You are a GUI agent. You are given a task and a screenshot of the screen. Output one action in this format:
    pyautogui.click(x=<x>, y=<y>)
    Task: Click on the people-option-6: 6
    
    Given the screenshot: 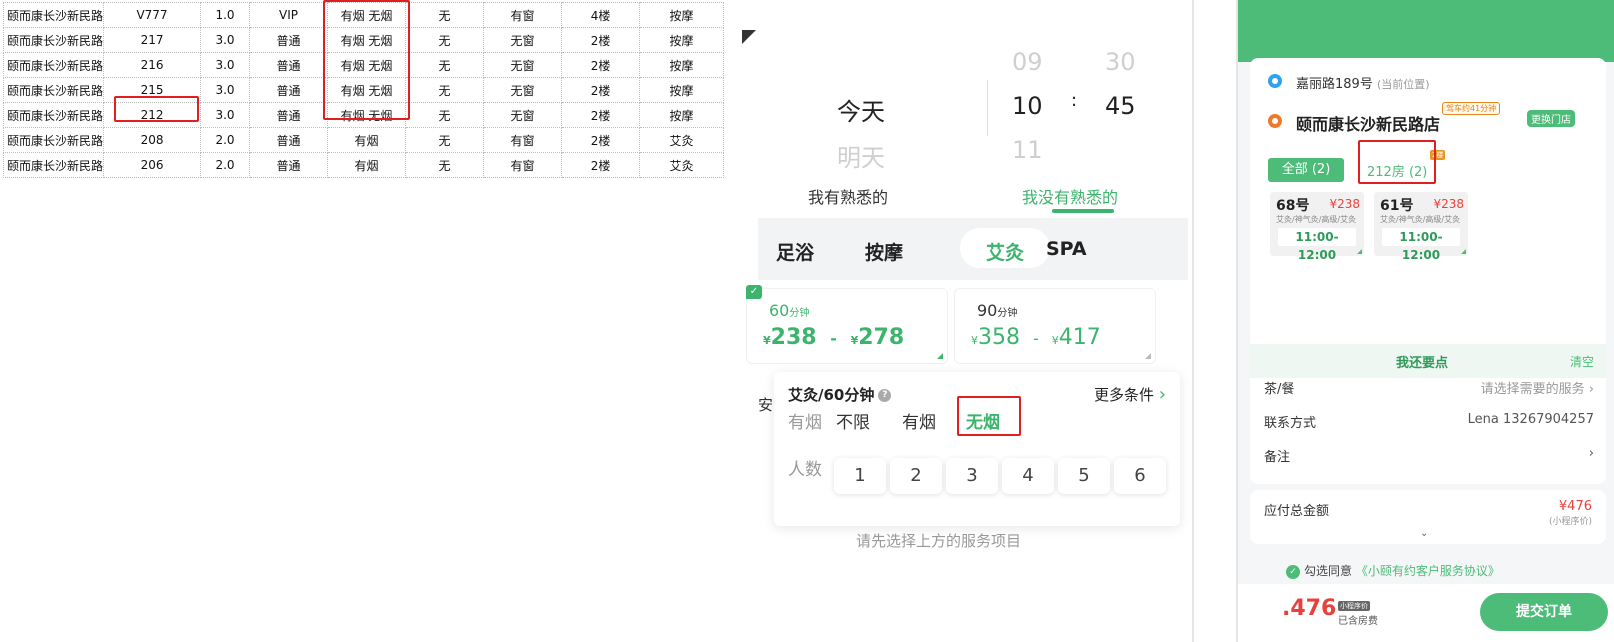 What is the action you would take?
    pyautogui.click(x=1140, y=476)
    